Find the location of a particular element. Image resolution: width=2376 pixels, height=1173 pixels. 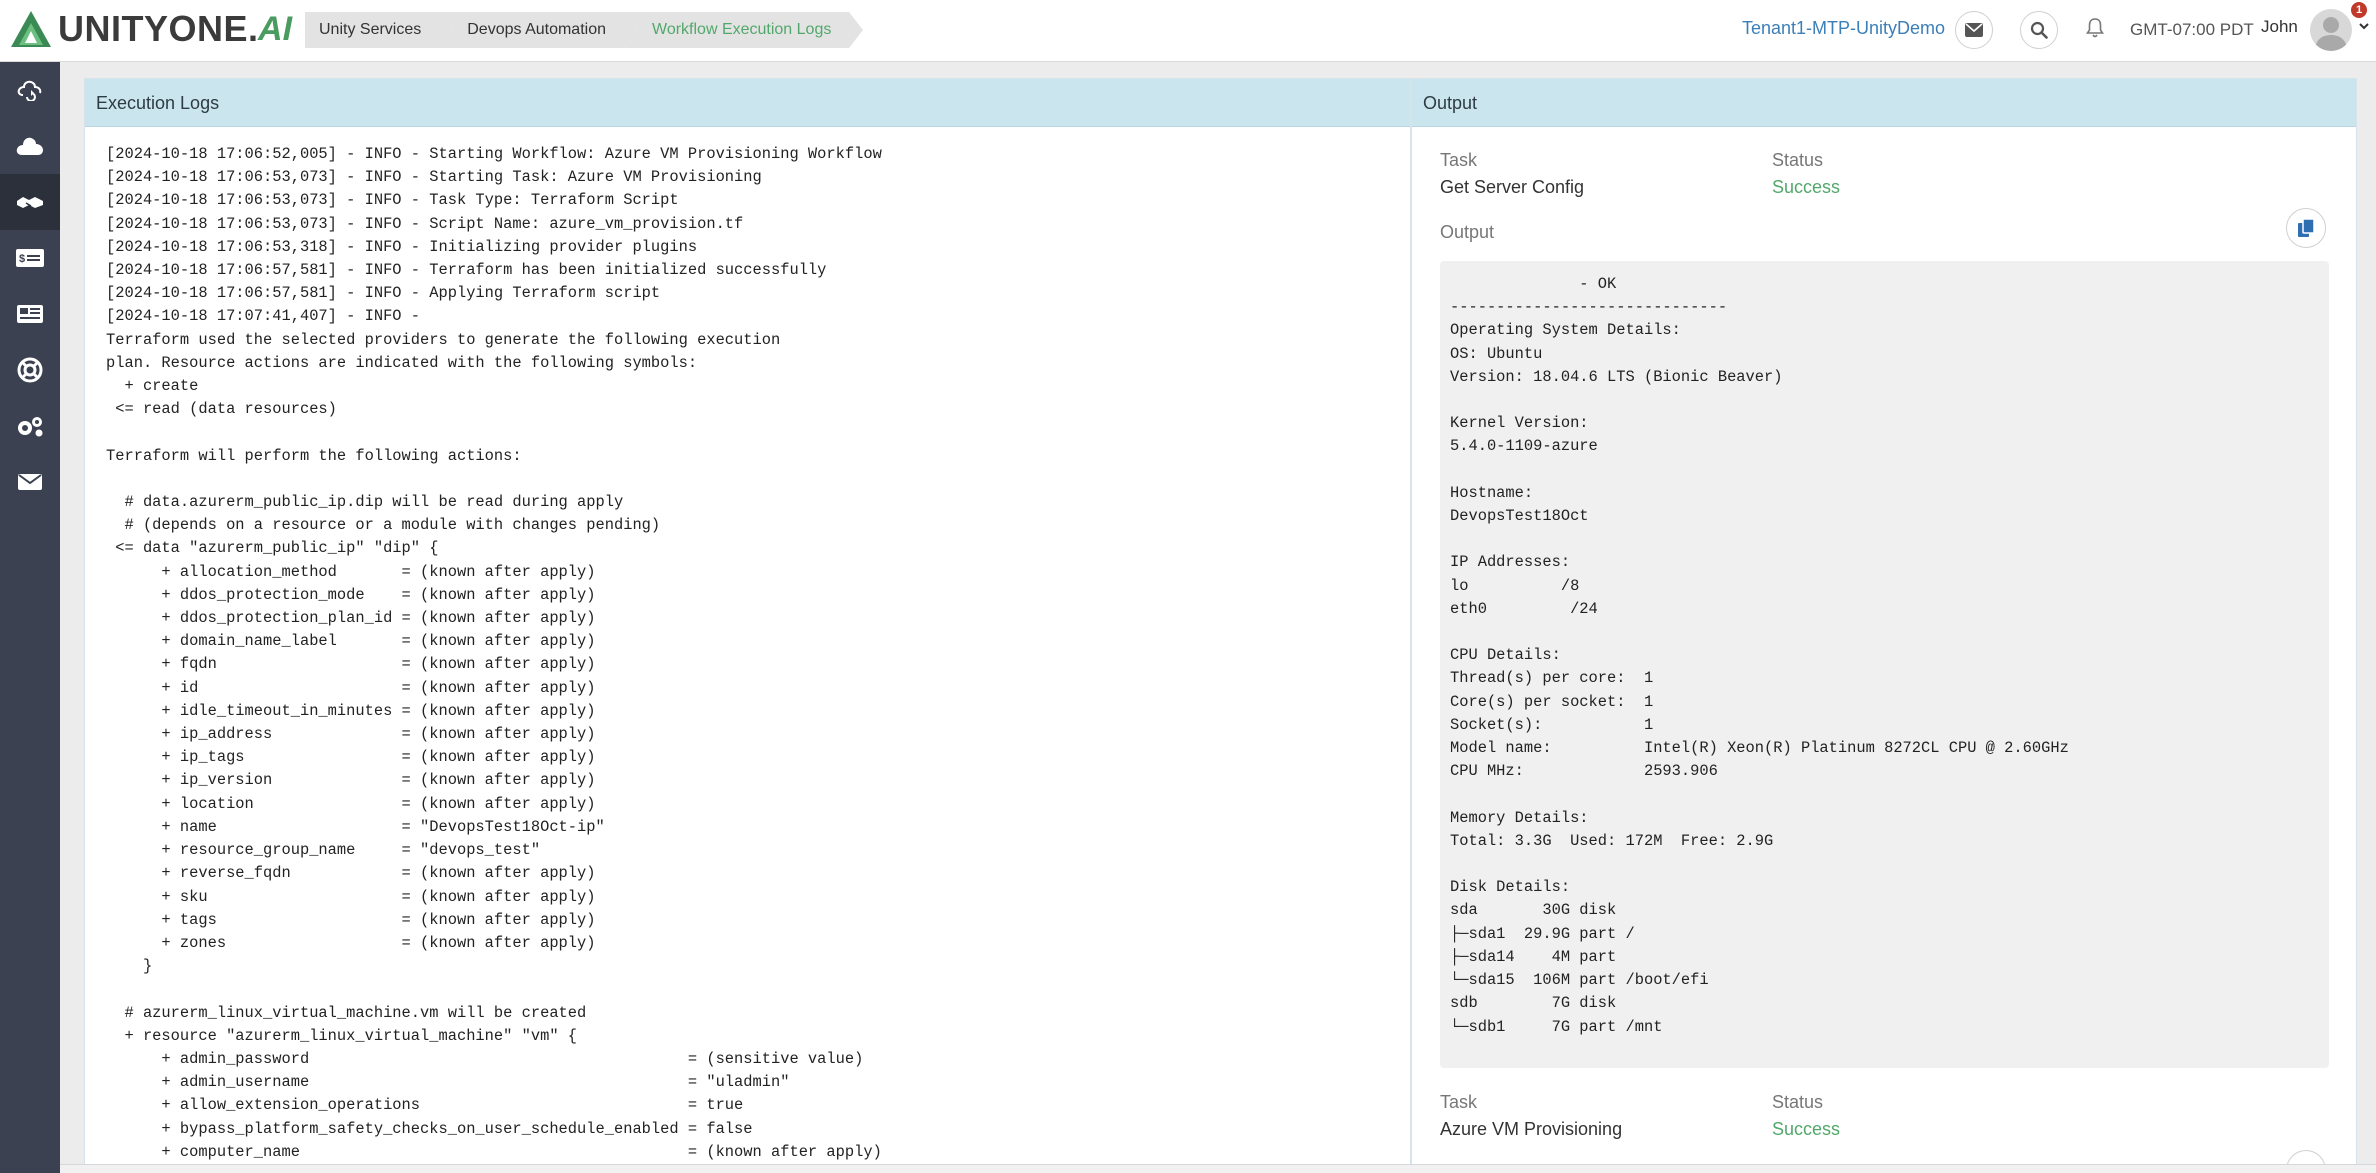

support-icon is located at coordinates (30, 370).